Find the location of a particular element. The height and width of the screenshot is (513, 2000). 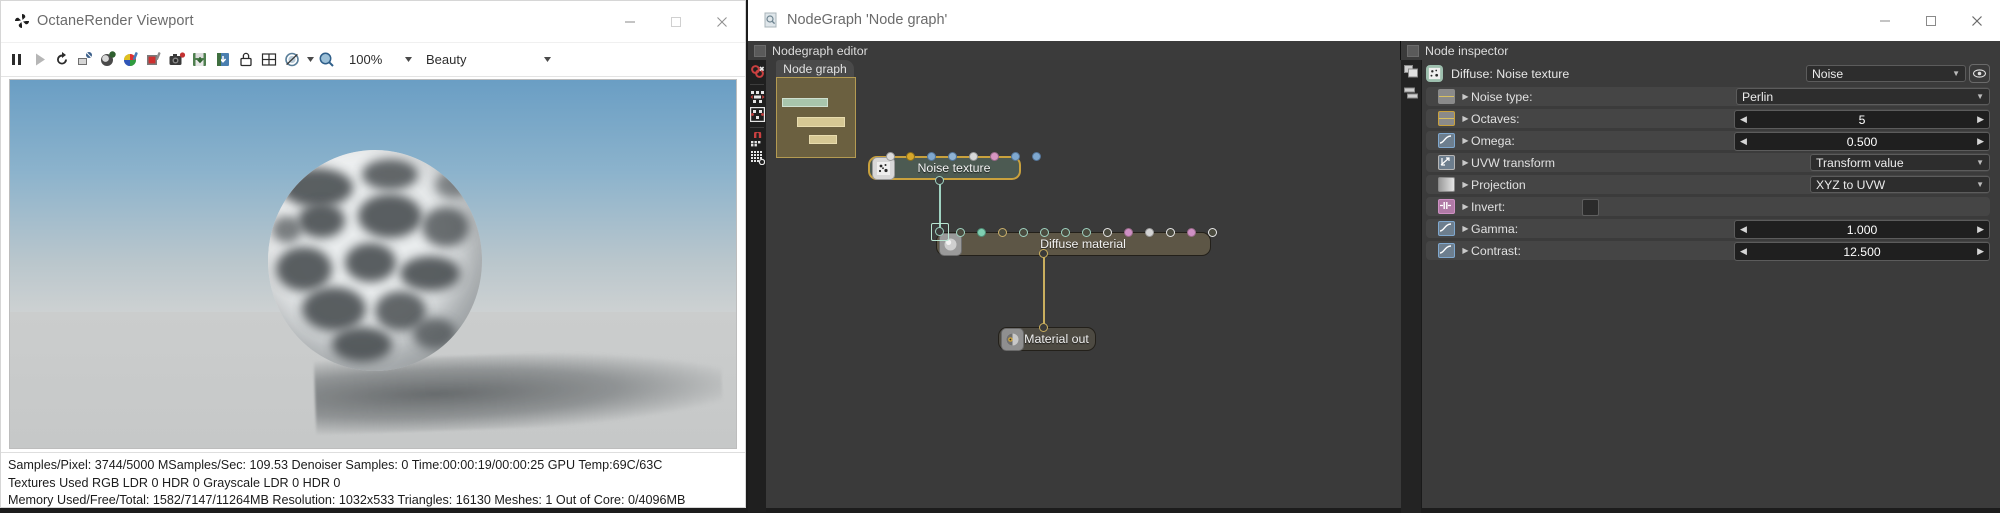

snap-to-grid-icon is located at coordinates (757, 138).